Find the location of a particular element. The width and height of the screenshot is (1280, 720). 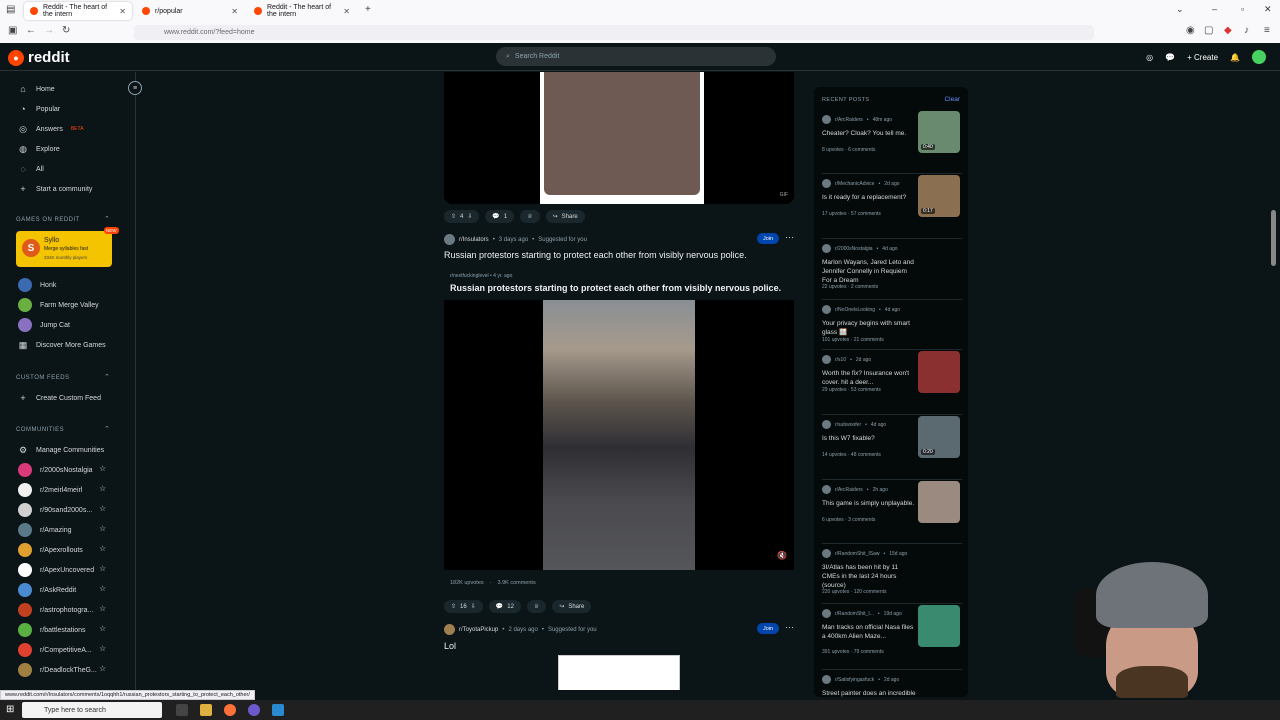

recent-post-subreddit: r/subwoofer is located at coordinates (848, 425).